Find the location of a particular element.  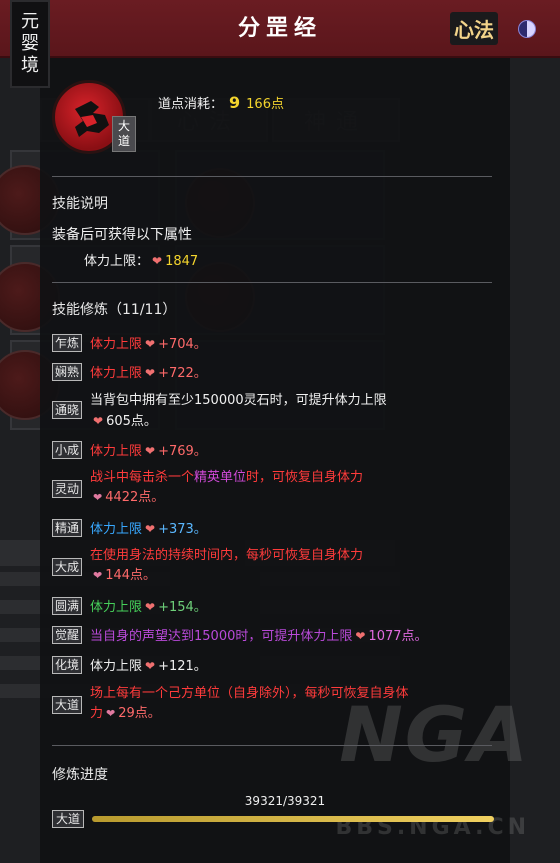

stage-tag: 化境 is located at coordinates (67, 665).